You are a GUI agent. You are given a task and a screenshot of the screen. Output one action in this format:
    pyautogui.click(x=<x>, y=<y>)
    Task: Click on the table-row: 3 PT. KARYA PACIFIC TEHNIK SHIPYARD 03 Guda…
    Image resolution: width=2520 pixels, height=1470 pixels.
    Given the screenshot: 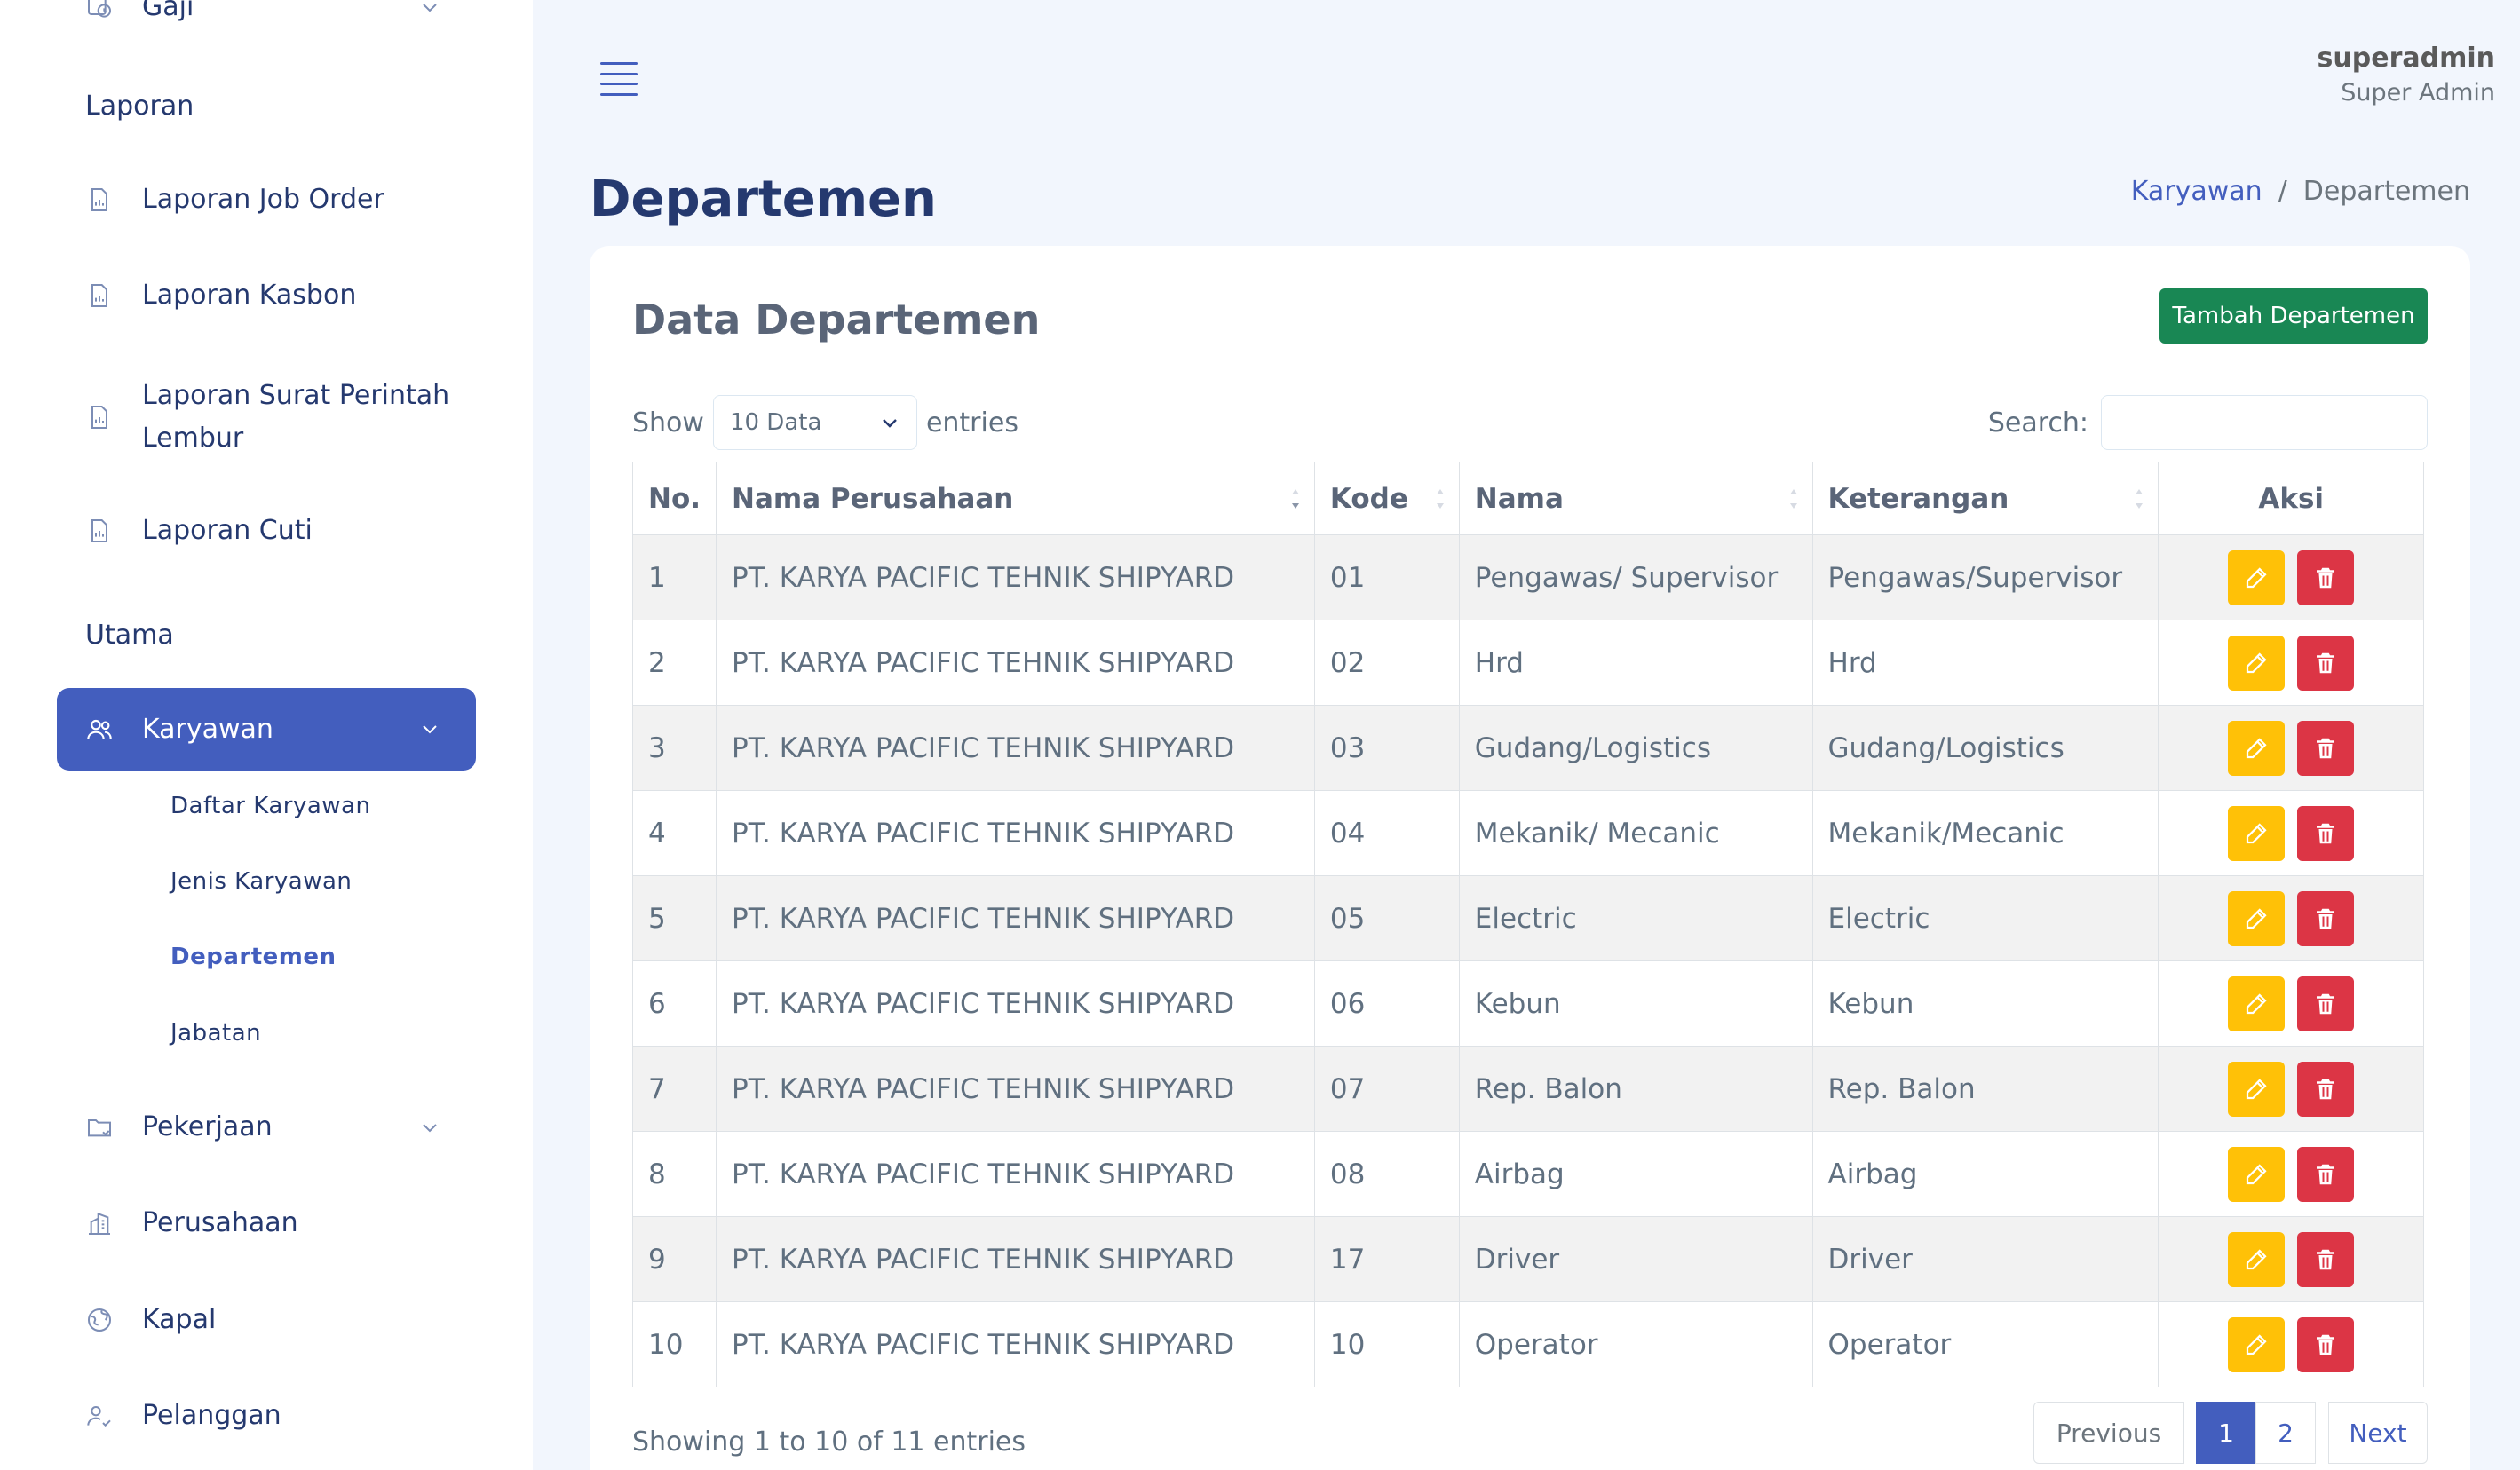 What is the action you would take?
    pyautogui.click(x=1527, y=748)
    